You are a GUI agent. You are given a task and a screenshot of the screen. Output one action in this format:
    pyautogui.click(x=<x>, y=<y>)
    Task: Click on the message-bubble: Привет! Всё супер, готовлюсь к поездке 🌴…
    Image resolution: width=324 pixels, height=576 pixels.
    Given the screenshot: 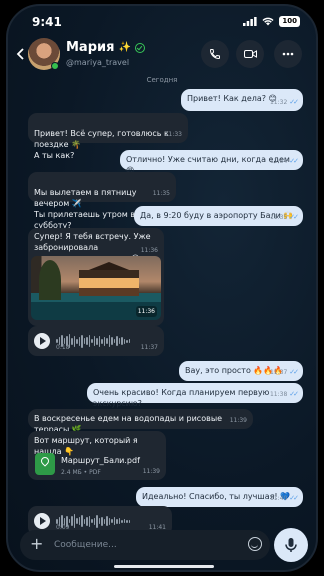 What is the action you would take?
    pyautogui.click(x=108, y=136)
    